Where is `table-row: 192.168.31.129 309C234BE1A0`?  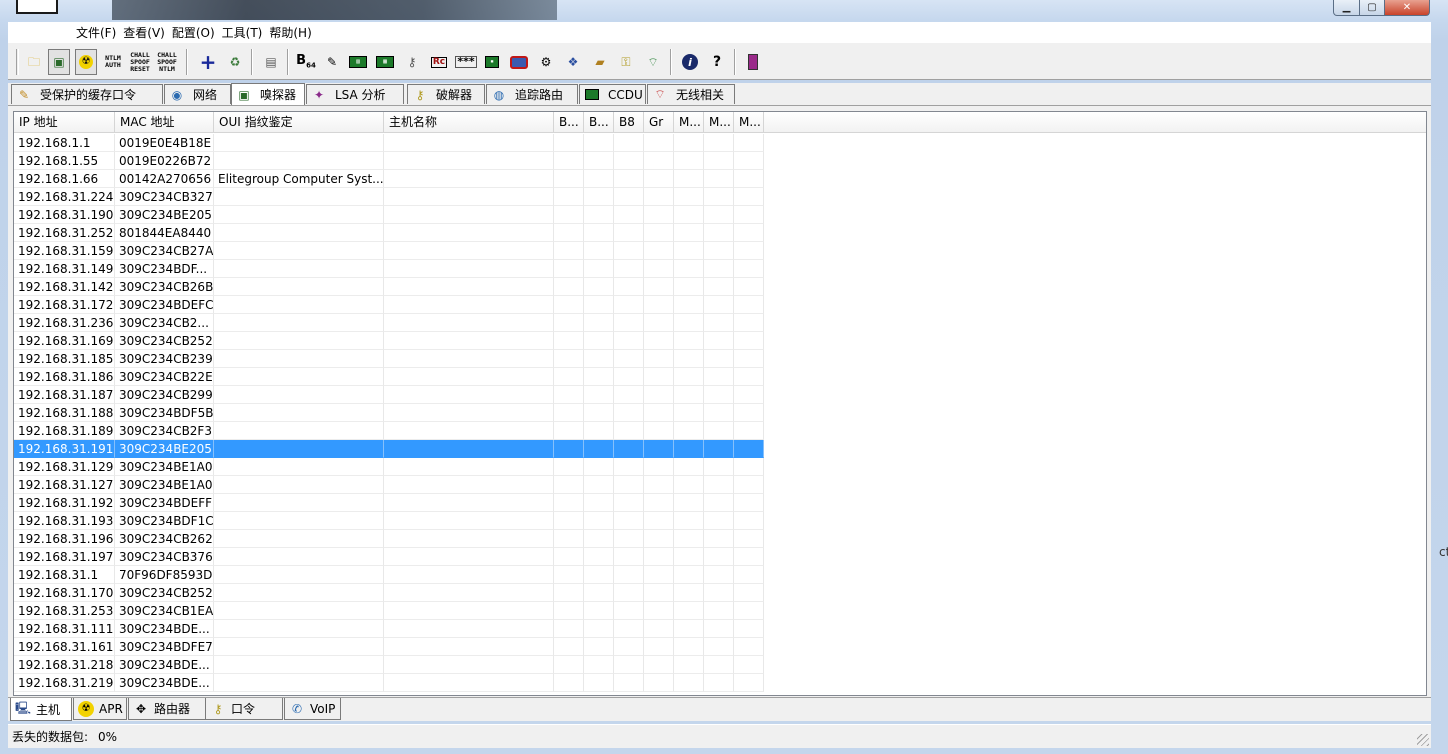
table-row: 192.168.31.129 309C234BE1A0 is located at coordinates (389, 467).